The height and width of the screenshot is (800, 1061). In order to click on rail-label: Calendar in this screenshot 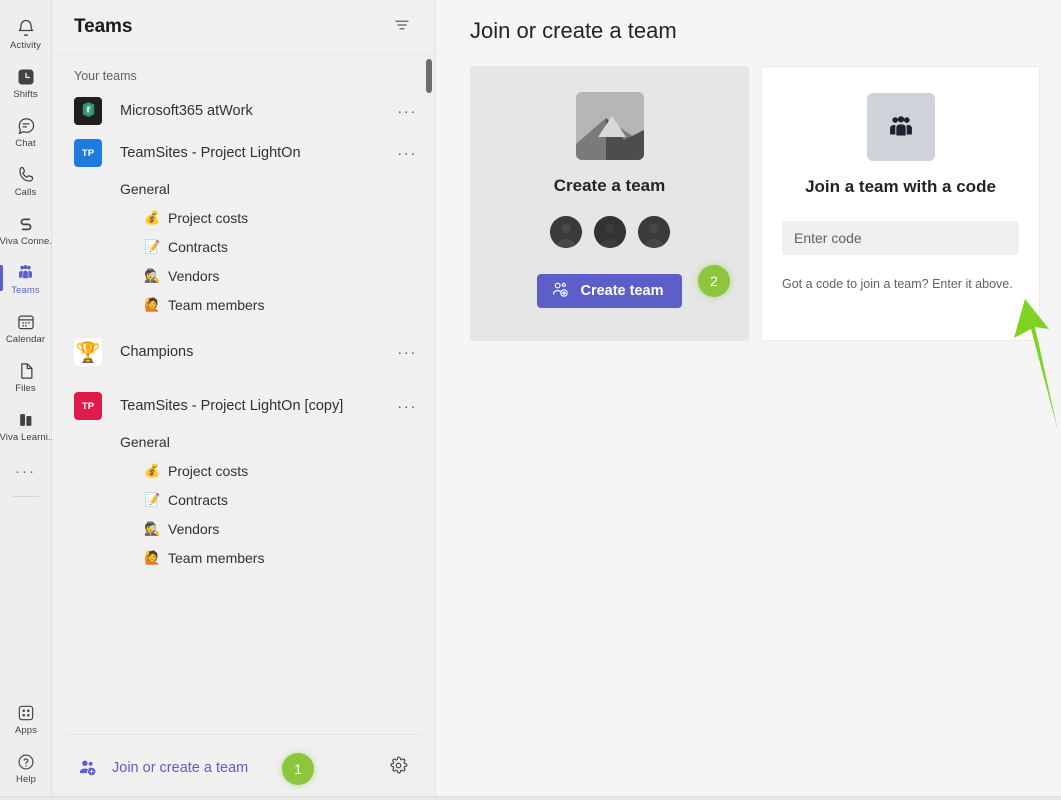, I will do `click(25, 339)`.